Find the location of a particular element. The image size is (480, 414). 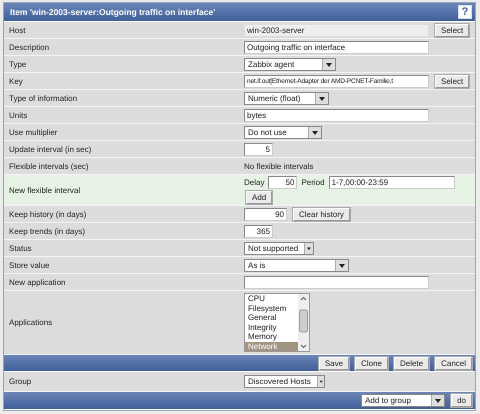

dropdown: As is is located at coordinates (296, 265).